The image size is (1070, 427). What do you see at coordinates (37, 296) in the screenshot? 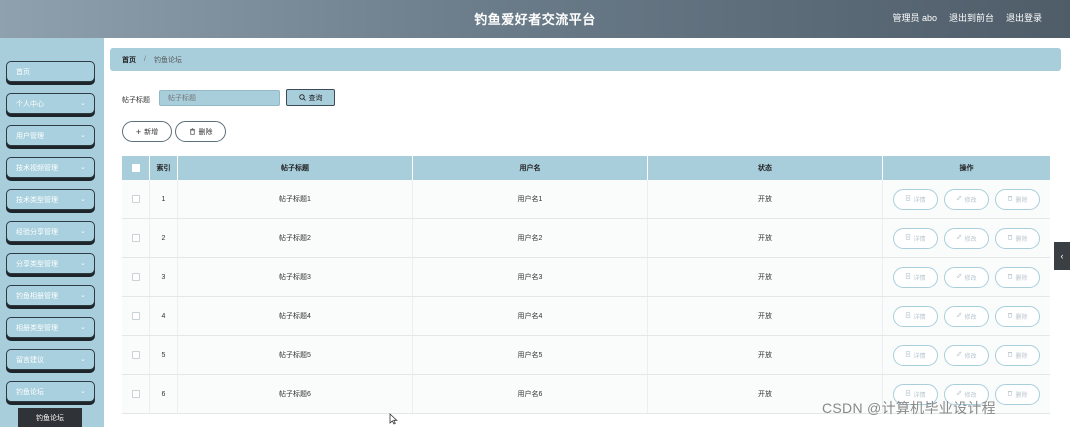
I see `sidebar-item-label: 钓鱼相册管理` at bounding box center [37, 296].